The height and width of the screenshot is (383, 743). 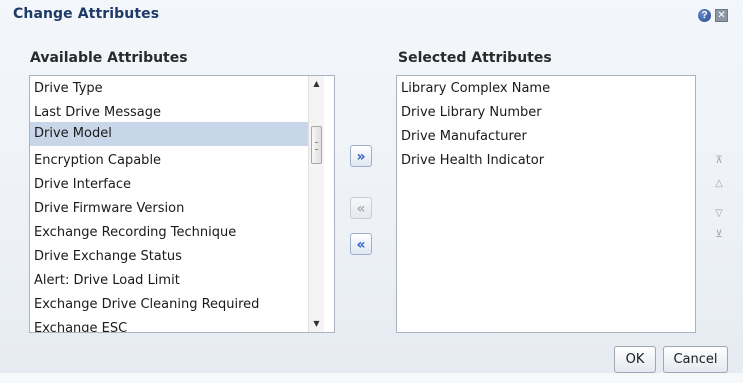 What do you see at coordinates (109, 58) in the screenshot?
I see `available-attributes-heading: Available Attributes` at bounding box center [109, 58].